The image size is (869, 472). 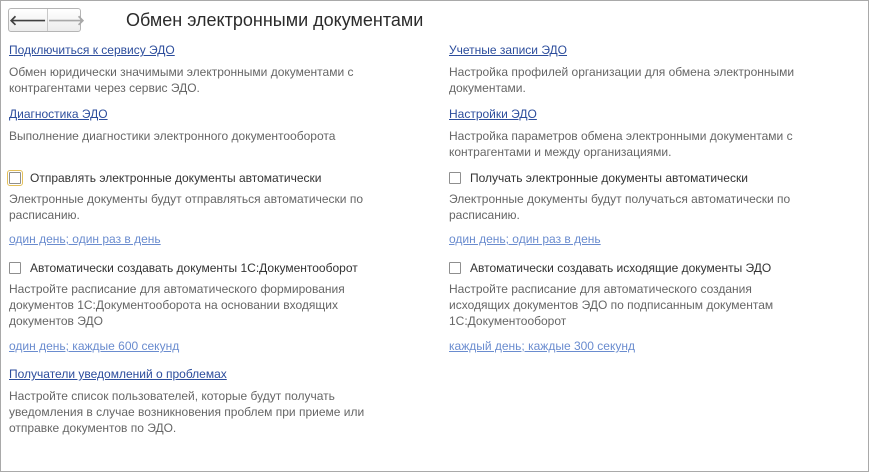 I want to click on auto-create-outgoing-schedule-link: каждый день; каждые 300 секунд, so click(x=649, y=346).